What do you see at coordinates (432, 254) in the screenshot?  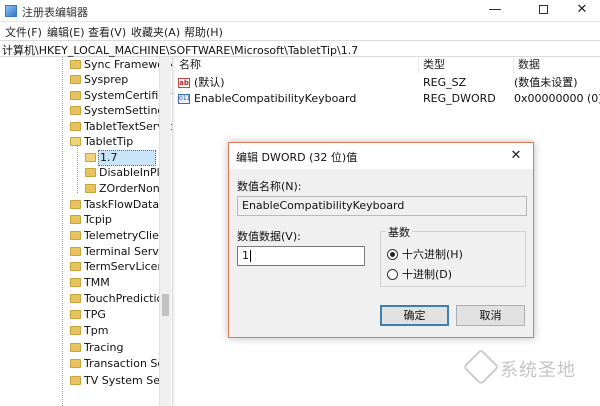 I see `radio-label: 十六进制(H)` at bounding box center [432, 254].